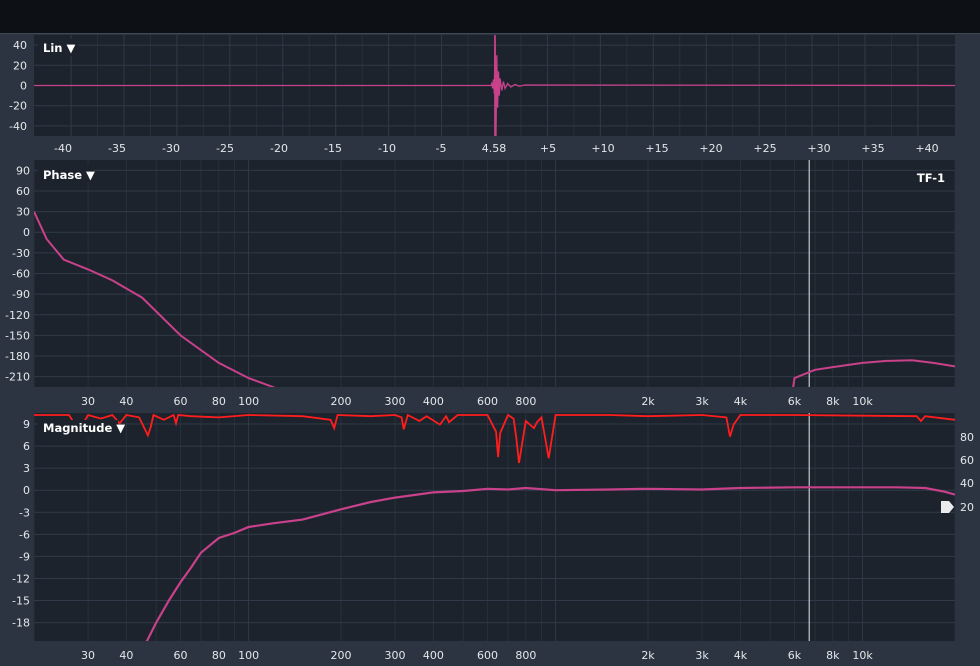 This screenshot has height=666, width=980. Describe the element at coordinates (741, 401) in the screenshot. I see `phase-x-tick: 4k` at that location.